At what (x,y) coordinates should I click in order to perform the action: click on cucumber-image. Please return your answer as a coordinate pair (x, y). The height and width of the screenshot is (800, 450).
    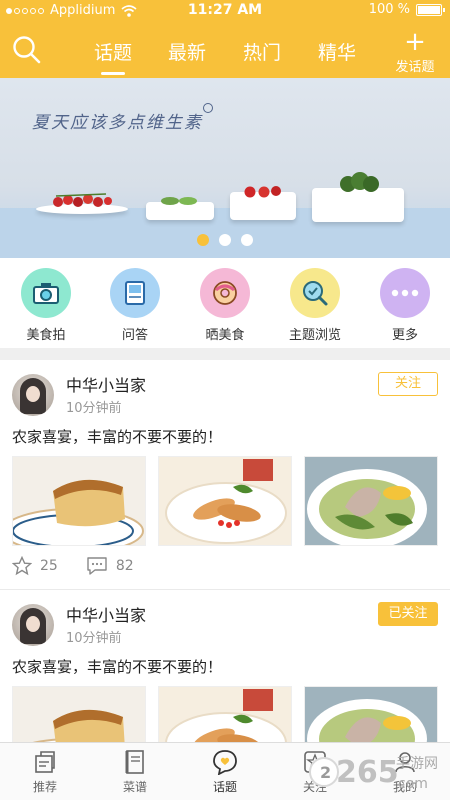
    Looking at the image, I should click on (179, 201).